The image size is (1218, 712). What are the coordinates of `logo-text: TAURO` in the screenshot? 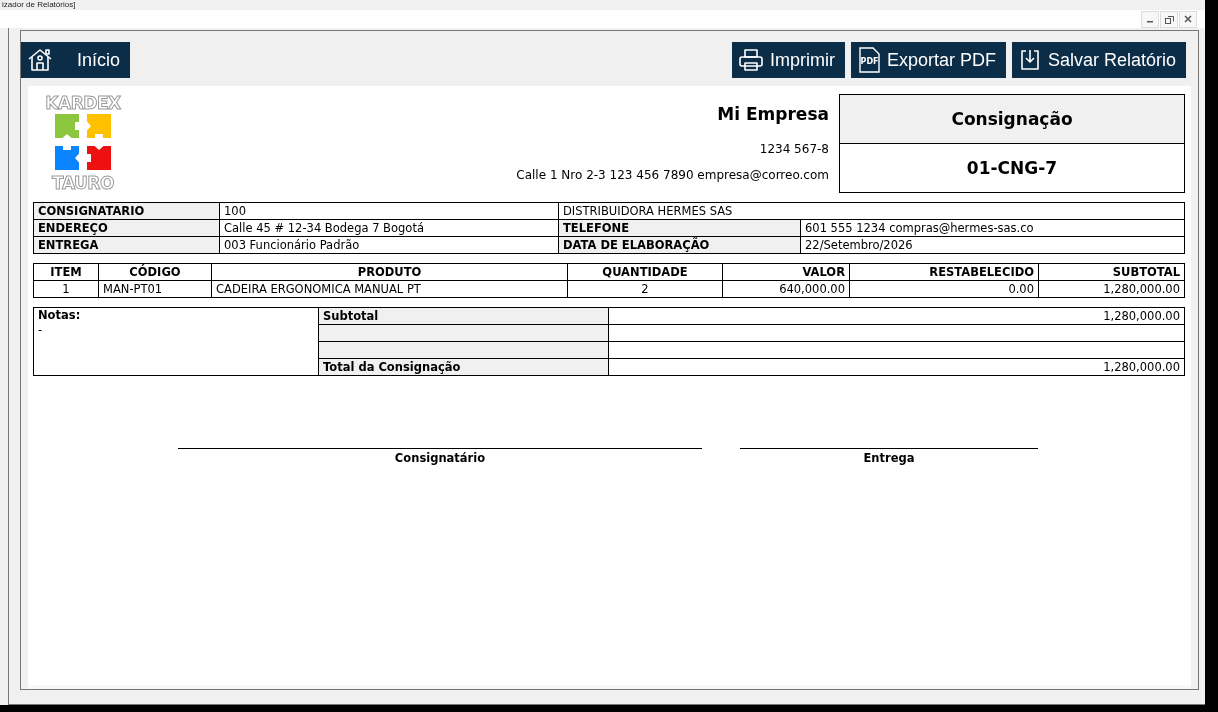 It's located at (83, 183).